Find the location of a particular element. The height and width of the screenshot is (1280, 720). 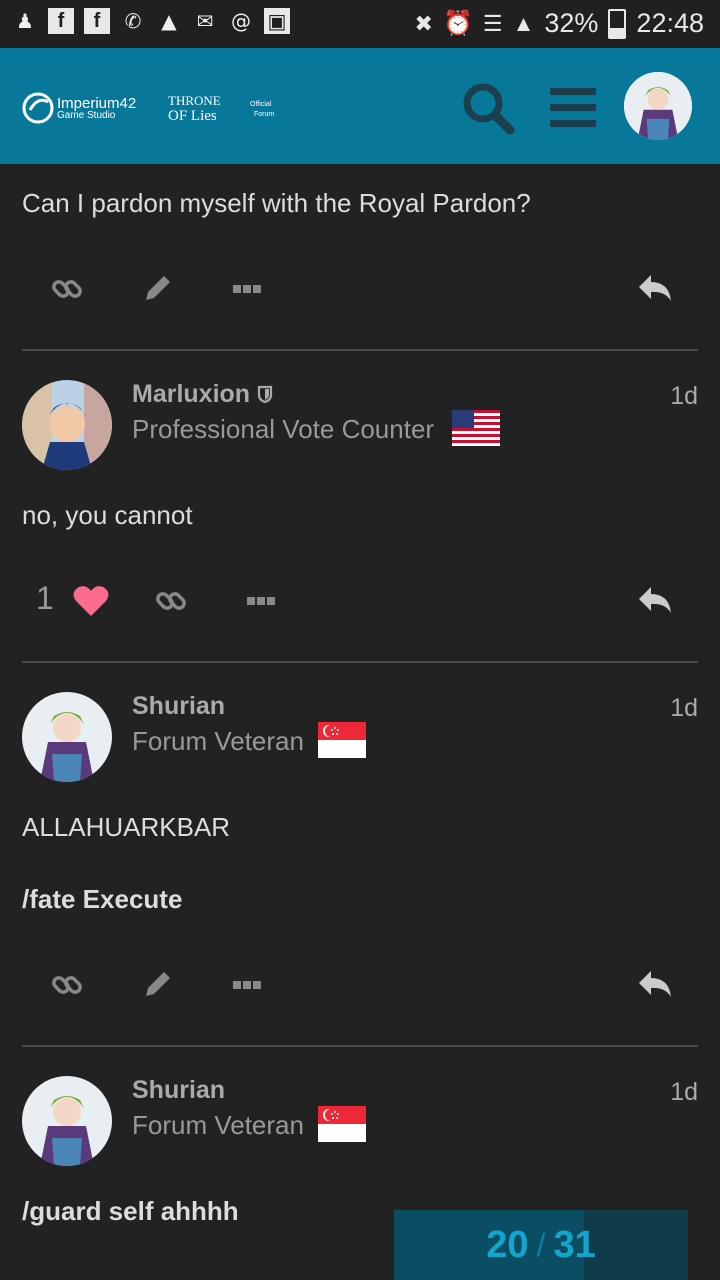

mute-icon: ✖ is located at coordinates (423, 23).